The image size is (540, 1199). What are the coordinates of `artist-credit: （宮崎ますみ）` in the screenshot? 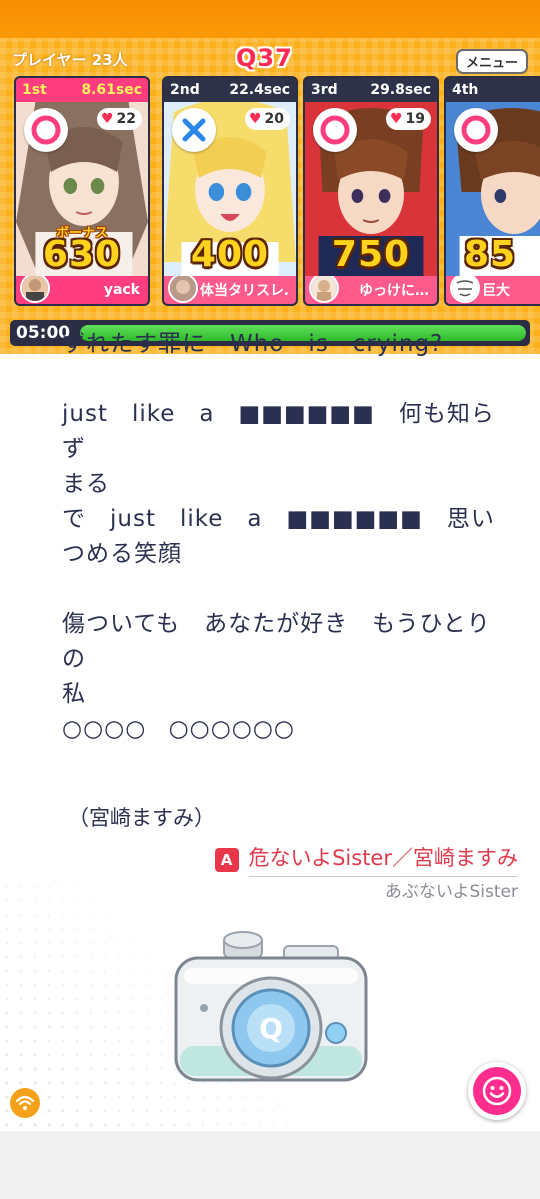 It's located at (141, 818).